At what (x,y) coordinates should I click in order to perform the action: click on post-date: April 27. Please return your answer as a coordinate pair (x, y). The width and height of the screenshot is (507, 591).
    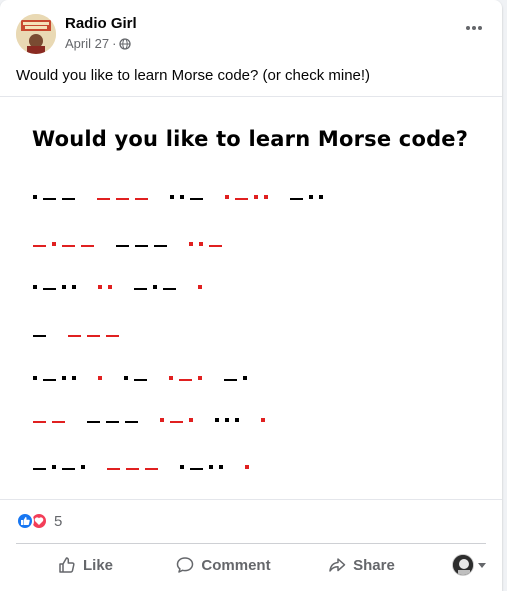
    Looking at the image, I should click on (87, 44).